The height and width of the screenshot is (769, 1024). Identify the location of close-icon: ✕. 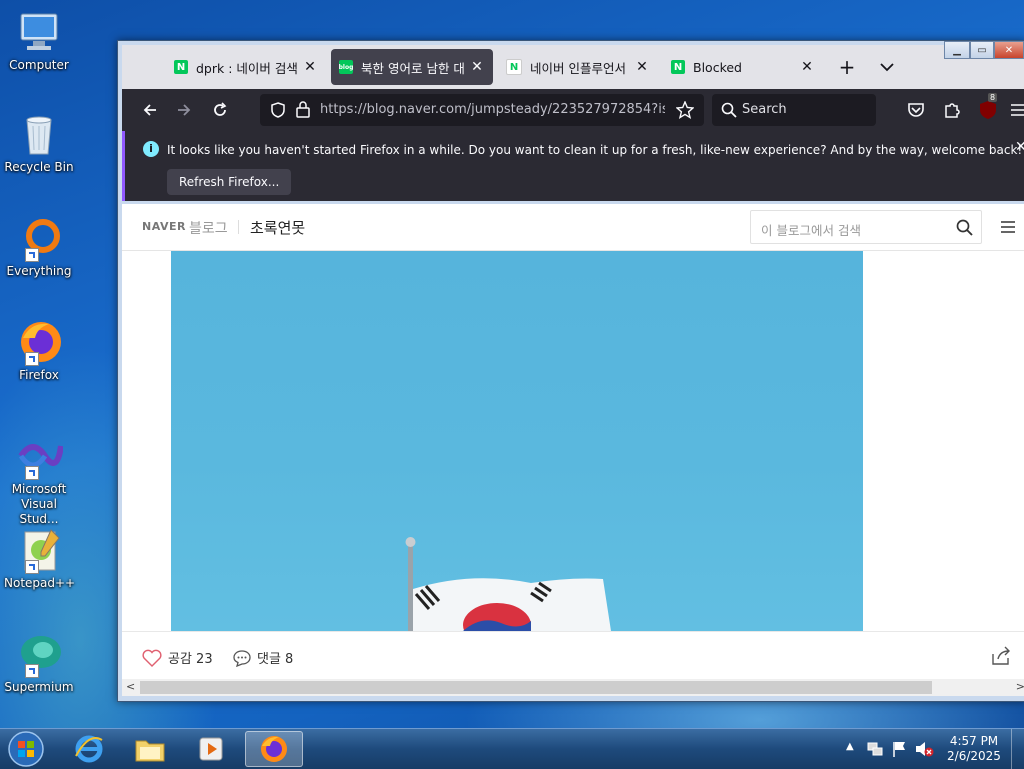
(1019, 147).